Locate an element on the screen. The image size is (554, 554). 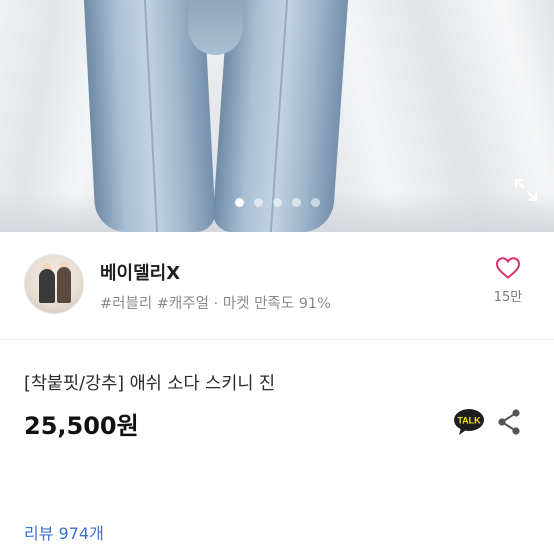
section-divider is located at coordinates (277, 339).